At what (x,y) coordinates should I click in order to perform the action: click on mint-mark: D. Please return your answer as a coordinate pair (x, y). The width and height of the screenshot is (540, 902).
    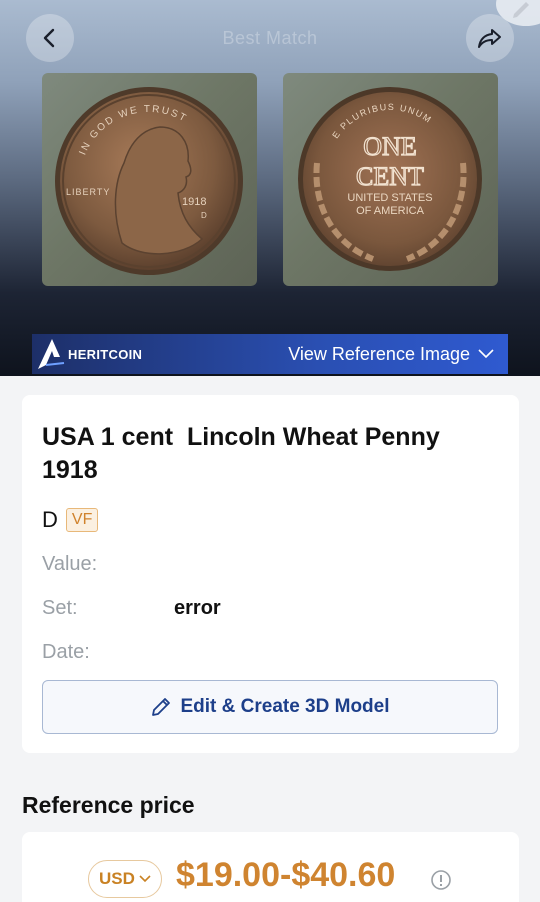
    Looking at the image, I should click on (50, 519).